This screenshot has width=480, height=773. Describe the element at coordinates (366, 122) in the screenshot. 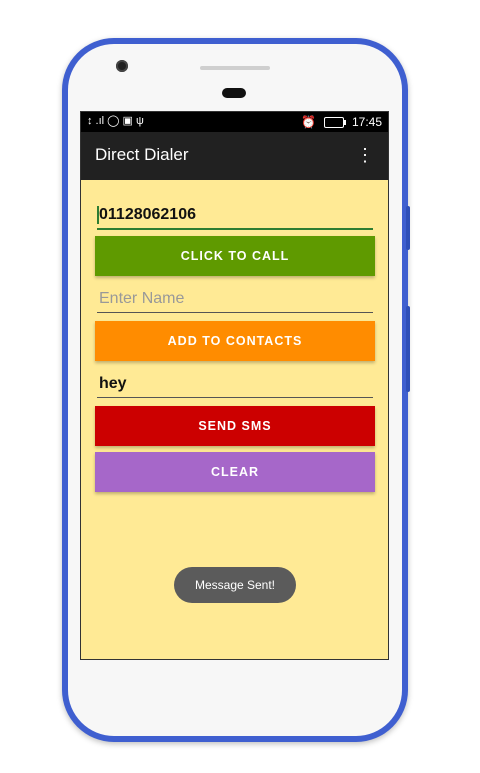

I see `clock-time: 17:45` at that location.